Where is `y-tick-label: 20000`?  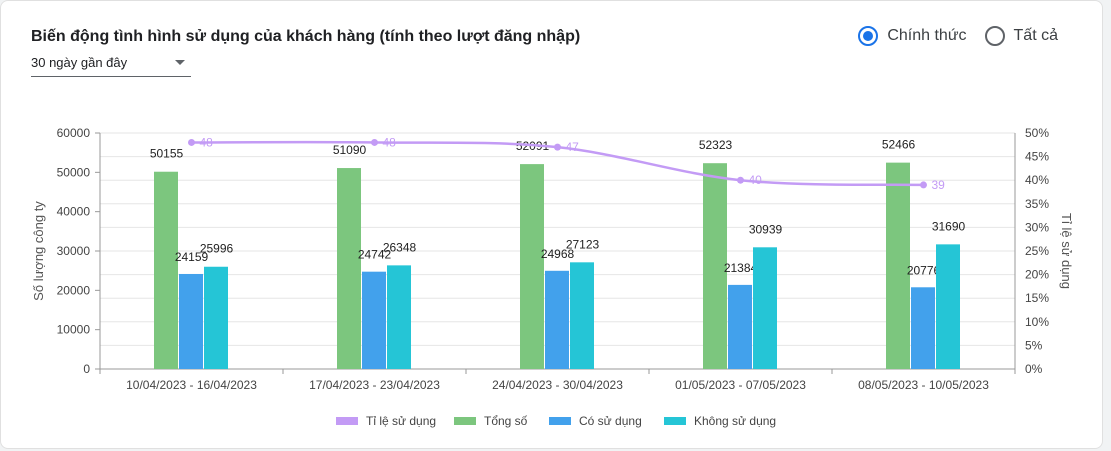 y-tick-label: 20000 is located at coordinates (74, 290).